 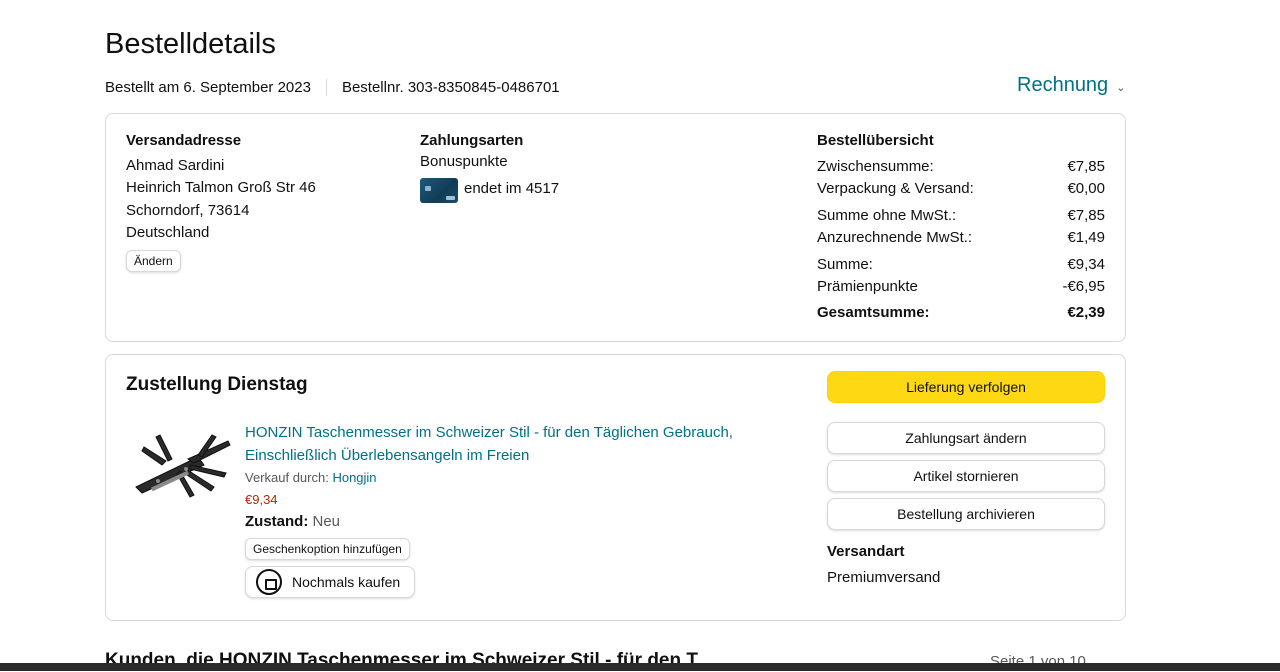 I want to click on seller-info: Verkauf durch: Hongjin, so click(x=311, y=477).